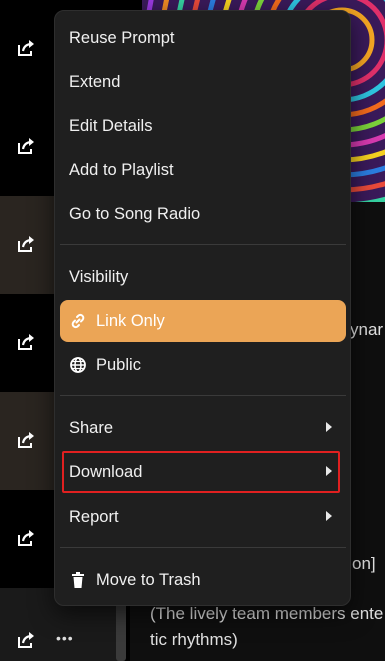  Describe the element at coordinates (367, 329) in the screenshot. I see `description-fragment: ynar` at that location.